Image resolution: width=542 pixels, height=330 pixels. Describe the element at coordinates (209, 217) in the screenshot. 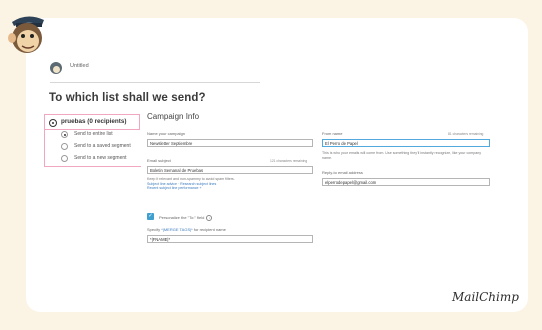

I see `info-icon: i` at that location.